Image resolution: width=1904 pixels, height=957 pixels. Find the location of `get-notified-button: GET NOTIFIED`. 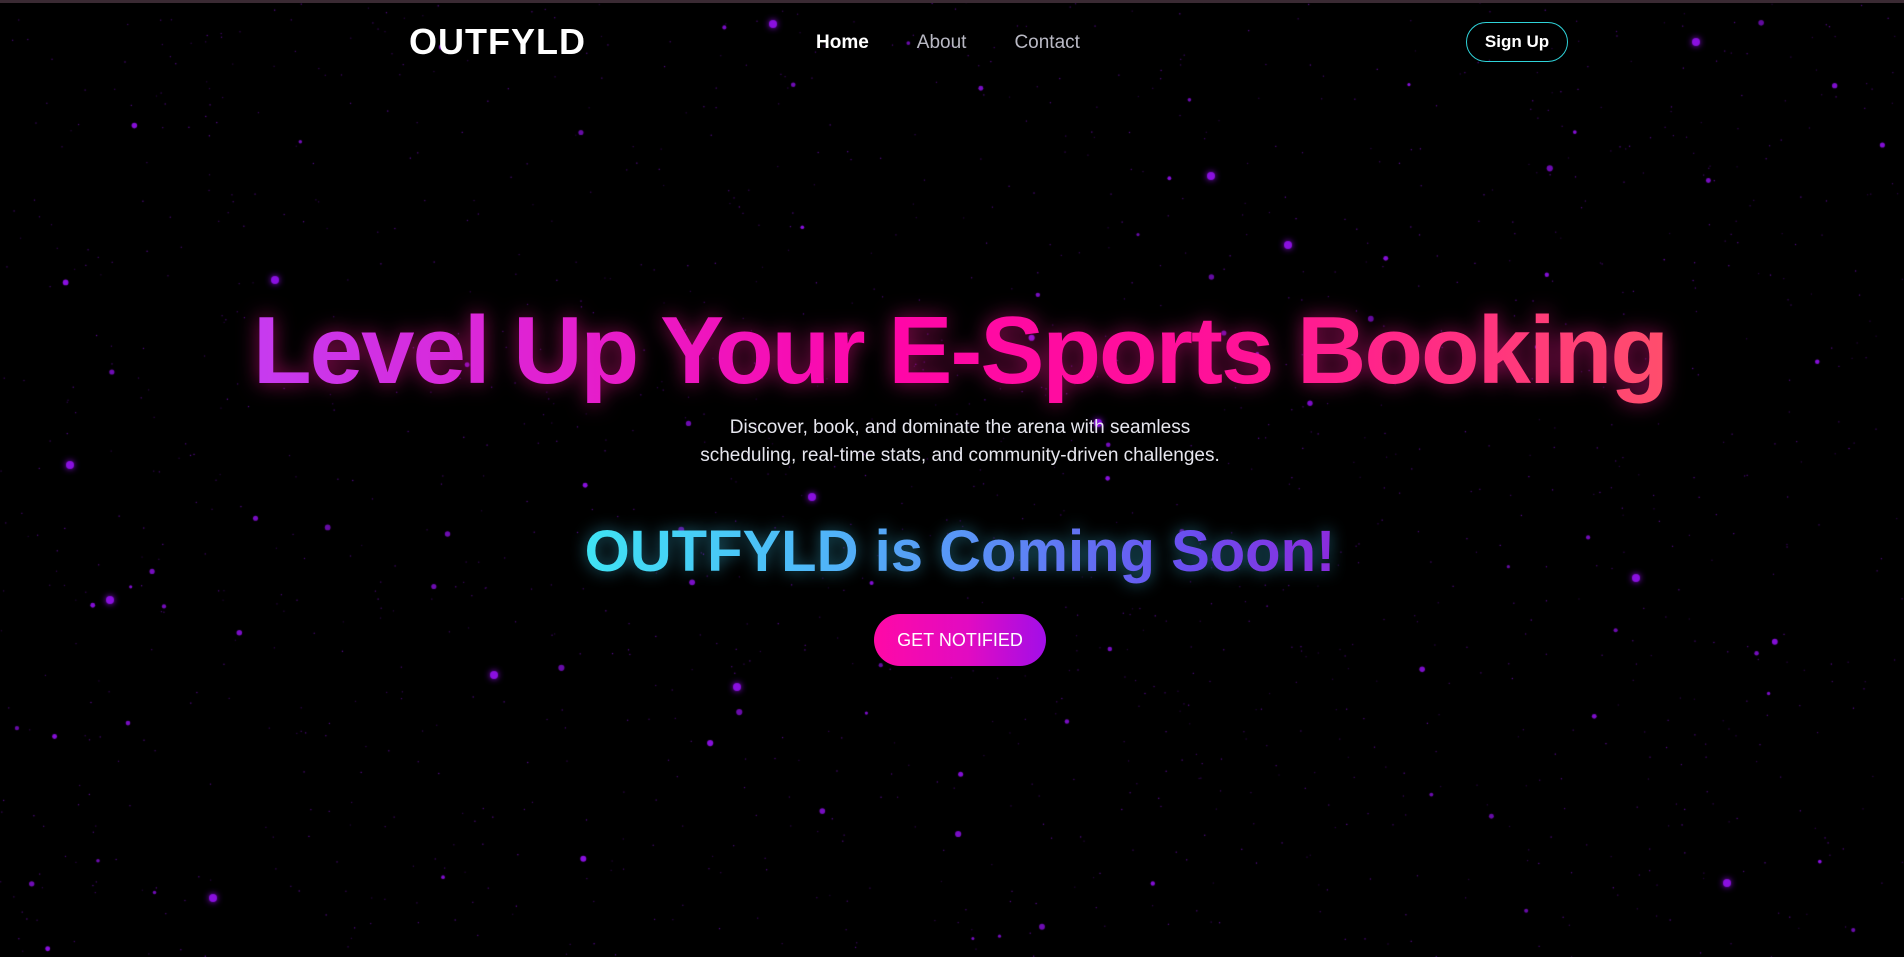

get-notified-button: GET NOTIFIED is located at coordinates (960, 640).